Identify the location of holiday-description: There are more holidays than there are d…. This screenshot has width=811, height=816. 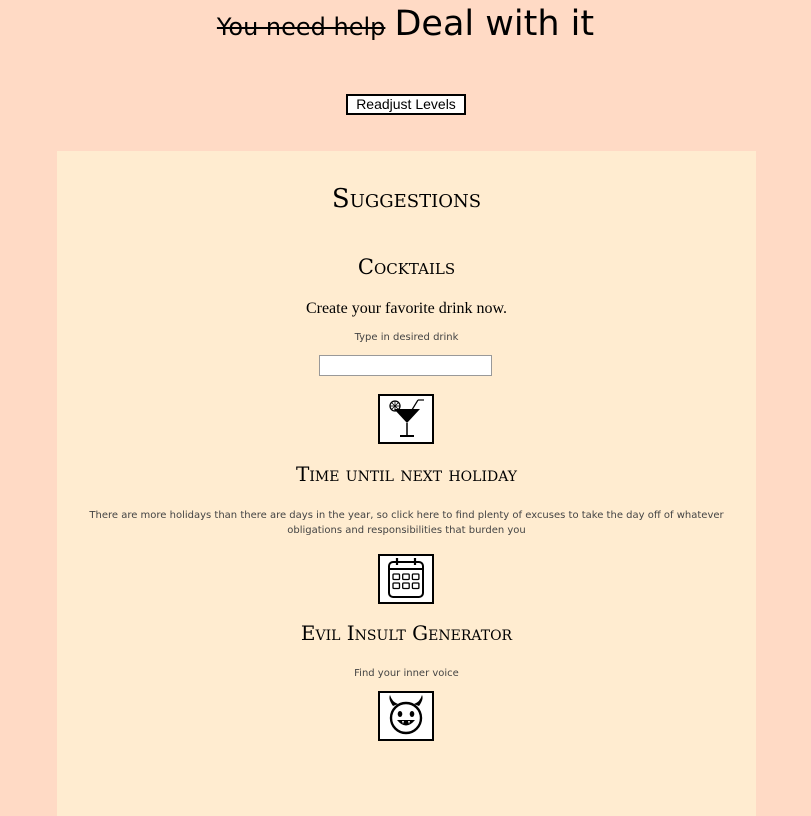
(406, 523).